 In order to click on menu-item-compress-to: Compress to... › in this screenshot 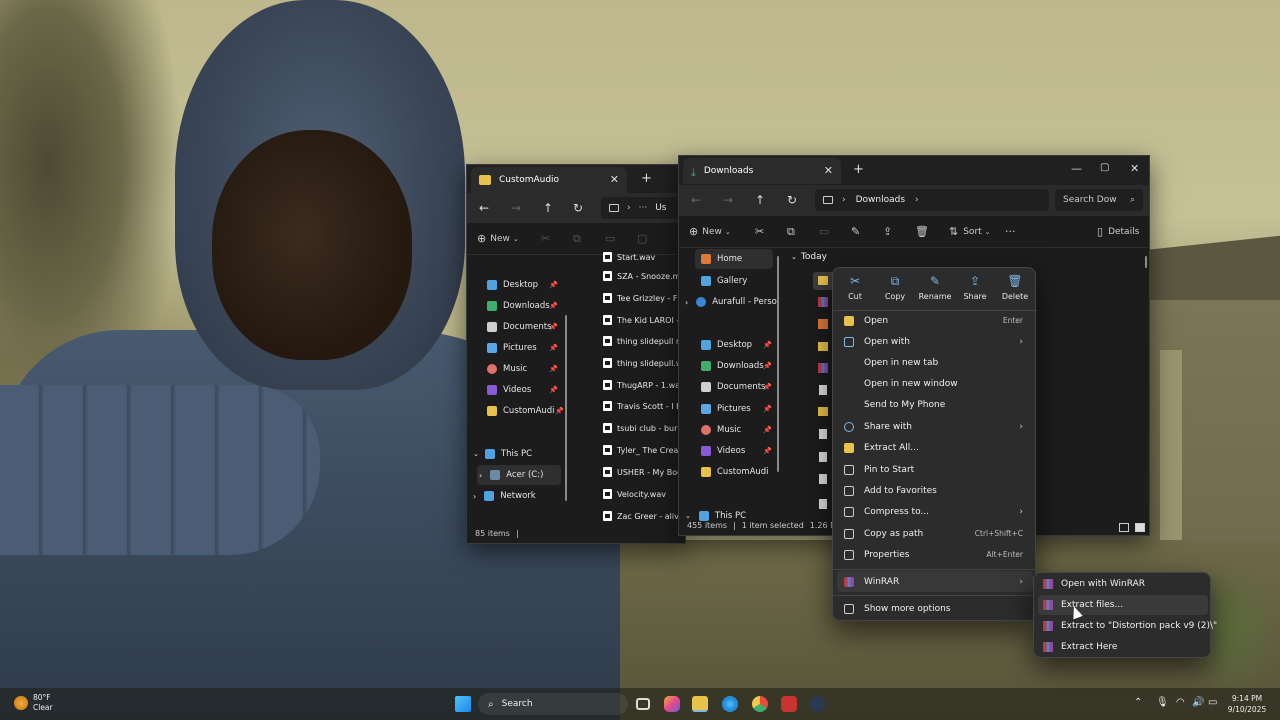, I will do `click(935, 511)`.